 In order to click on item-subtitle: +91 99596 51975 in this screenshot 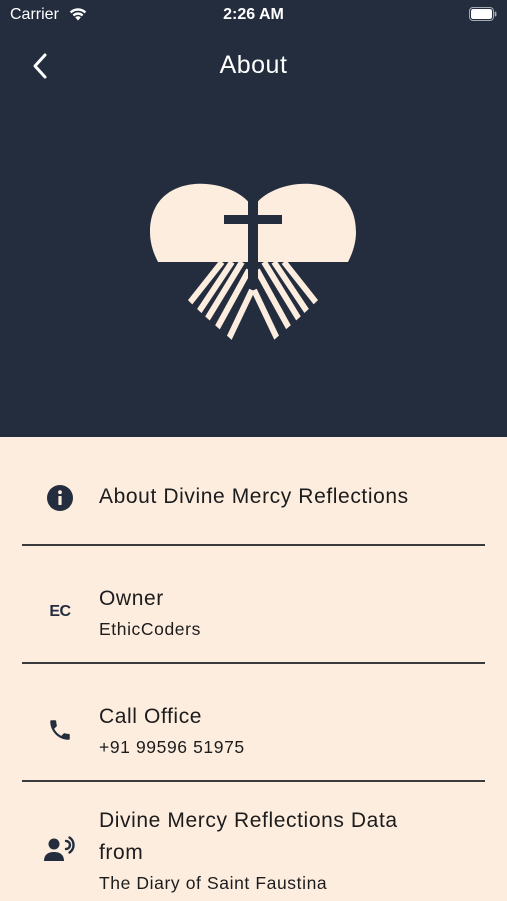, I will do `click(172, 747)`.